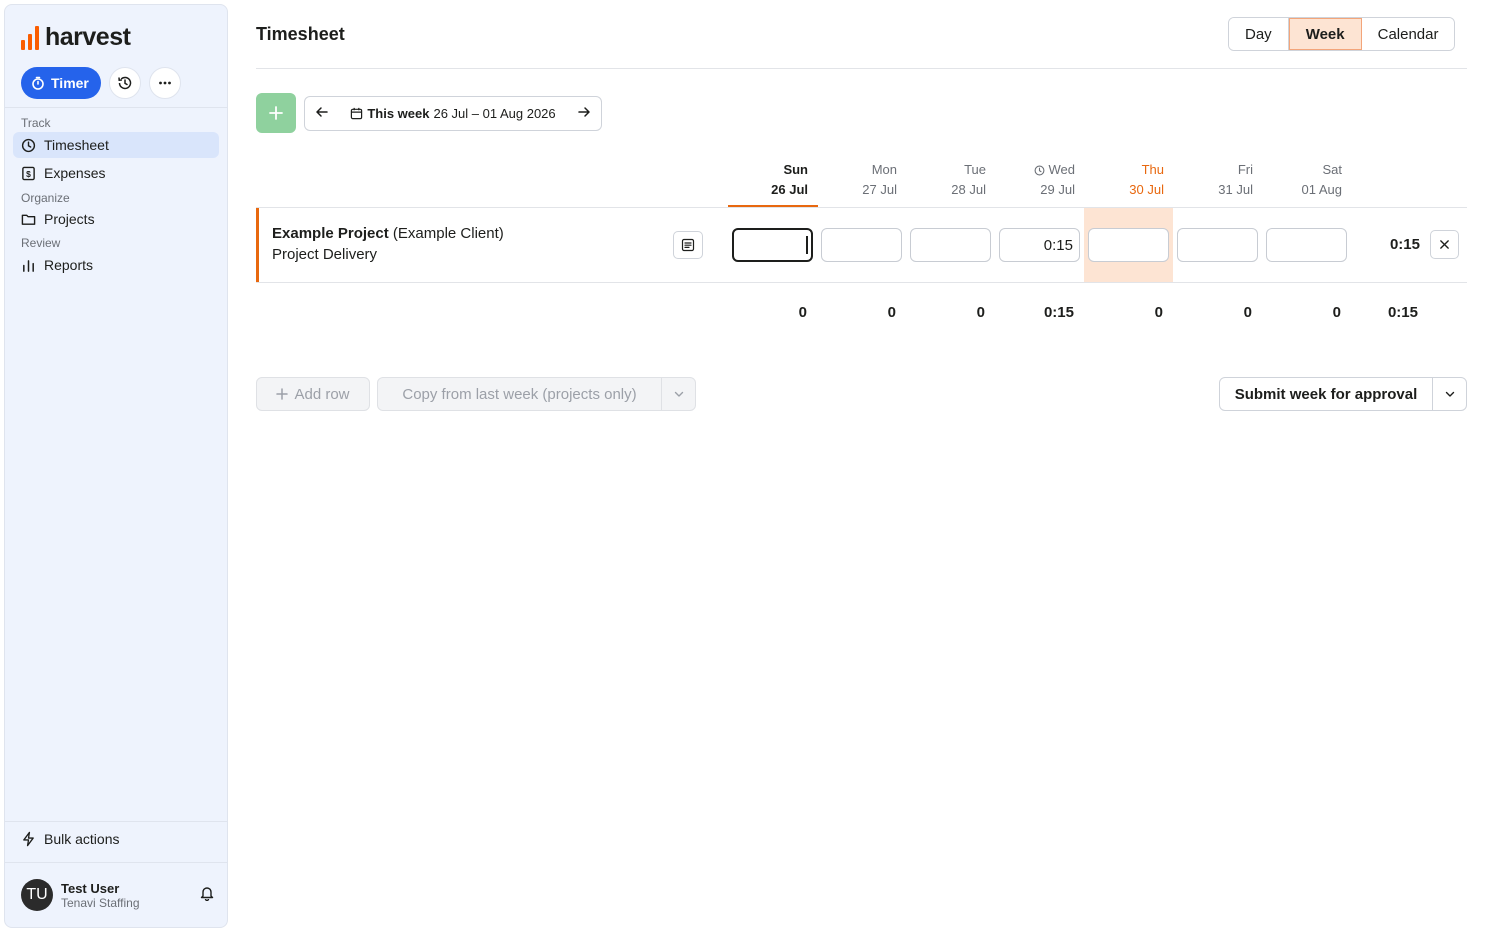 This screenshot has width=1491, height=932. Describe the element at coordinates (1039, 245) in the screenshot. I see `time-input-wed` at that location.